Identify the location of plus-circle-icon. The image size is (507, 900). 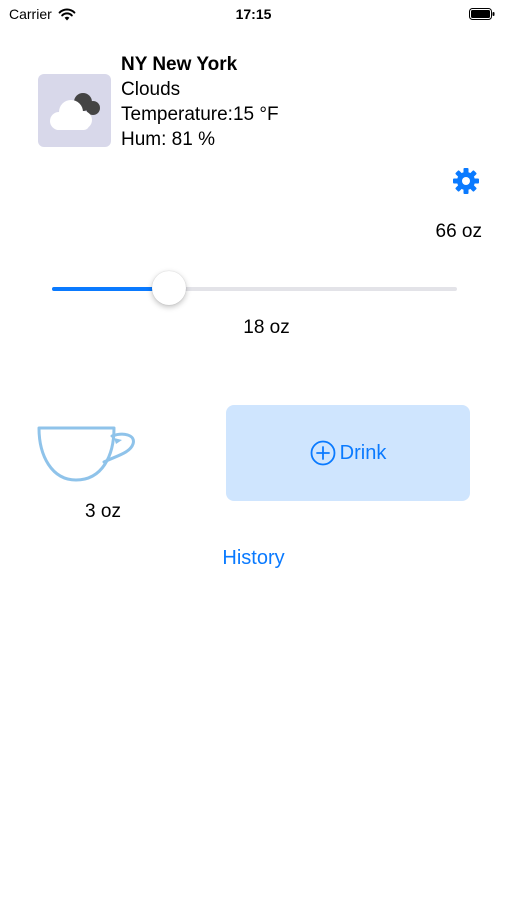
(323, 453).